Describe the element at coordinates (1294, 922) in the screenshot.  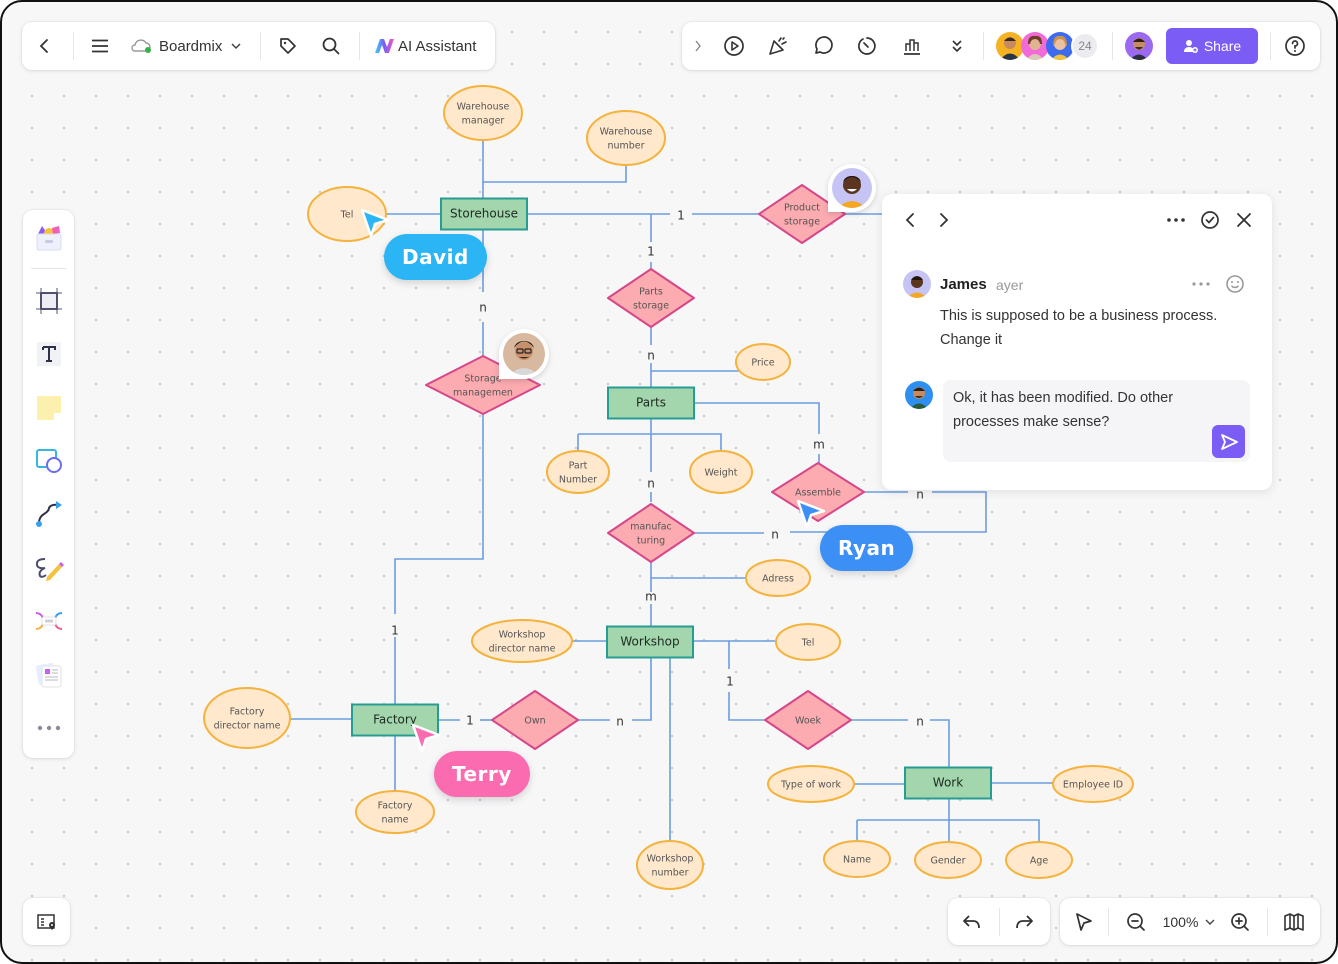
I see `map-view-button` at that location.